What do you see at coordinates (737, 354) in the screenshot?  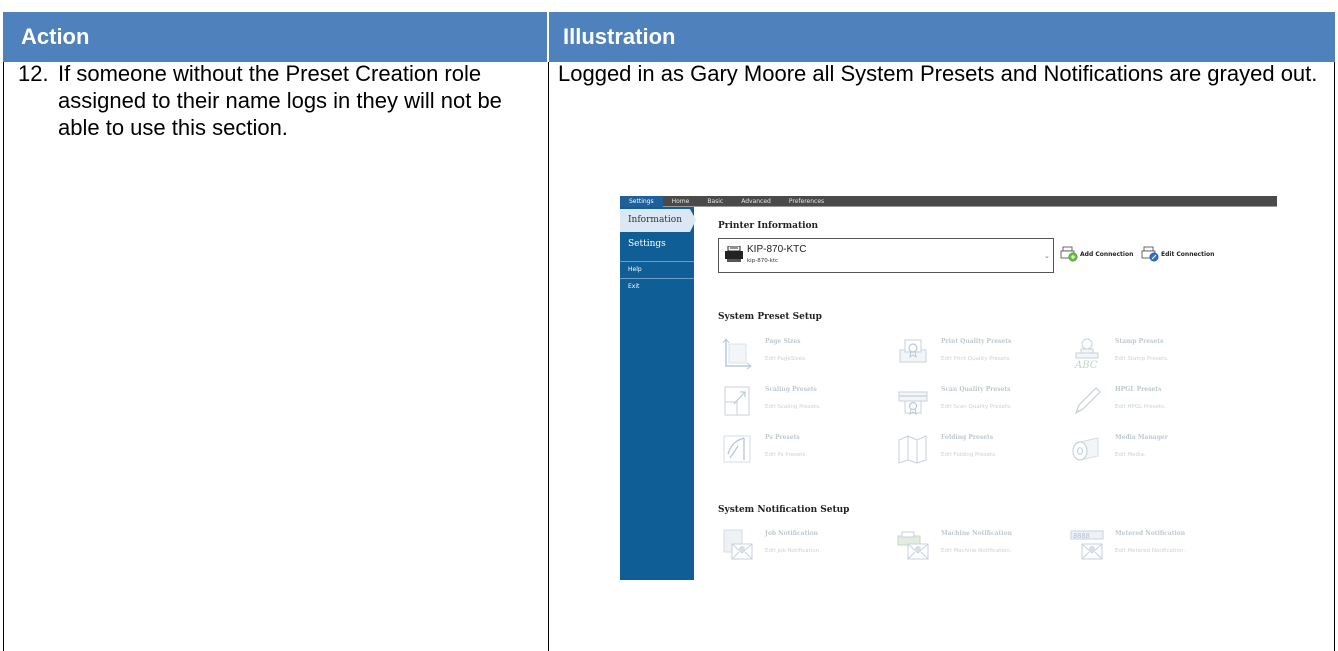 I see `page-size-icon` at bounding box center [737, 354].